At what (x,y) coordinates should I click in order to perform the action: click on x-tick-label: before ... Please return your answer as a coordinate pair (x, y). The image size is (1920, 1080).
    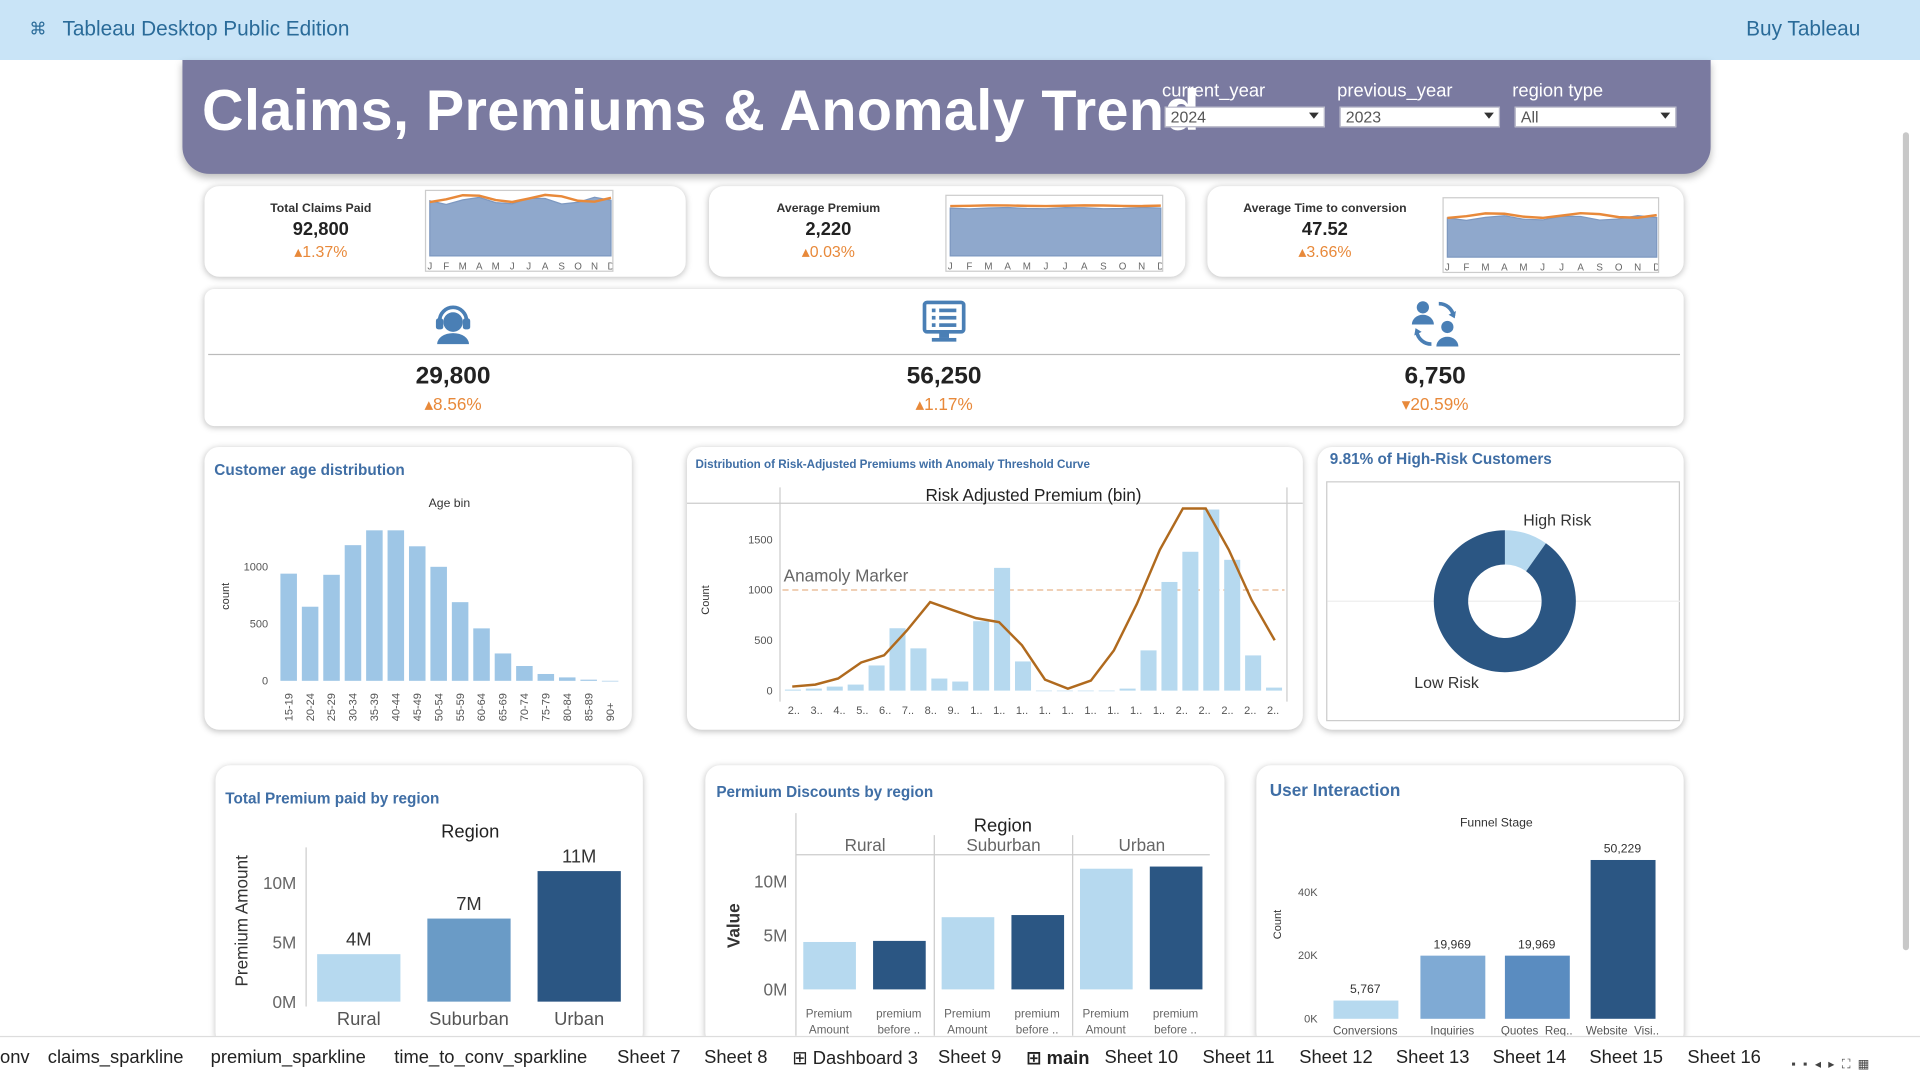
    Looking at the image, I should click on (898, 1029).